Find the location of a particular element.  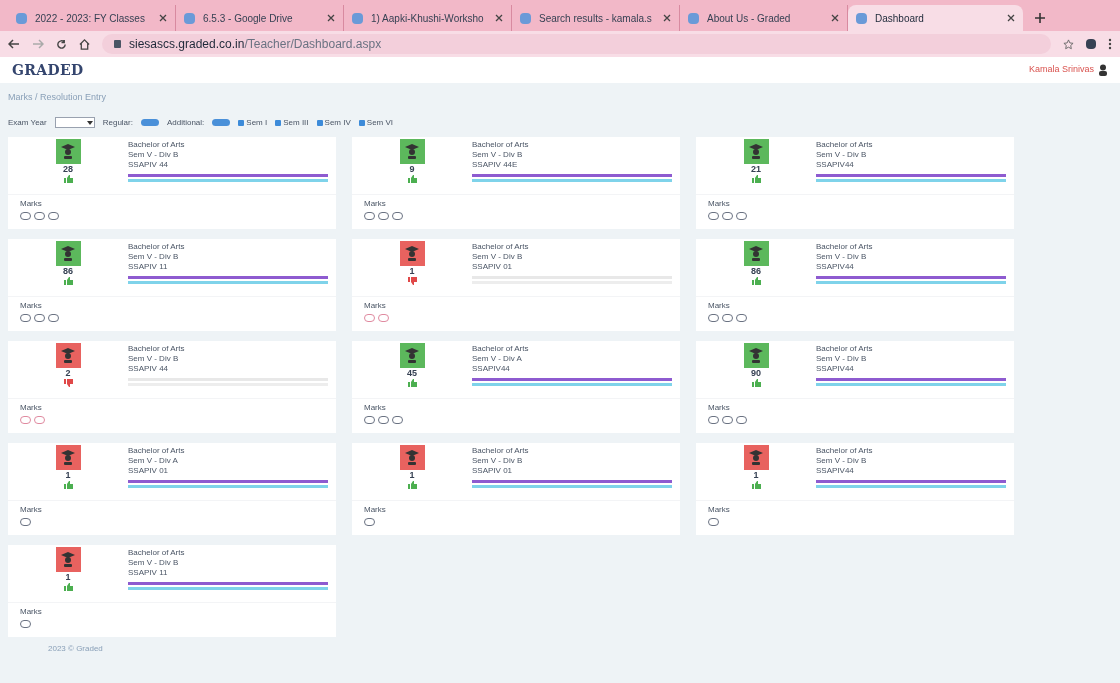

student-count: 21 is located at coordinates (756, 169).